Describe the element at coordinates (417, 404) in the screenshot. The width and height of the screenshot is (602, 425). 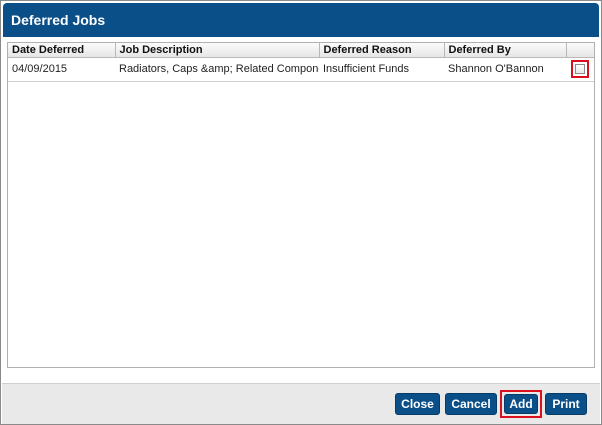
I see `close-button: Close` at that location.